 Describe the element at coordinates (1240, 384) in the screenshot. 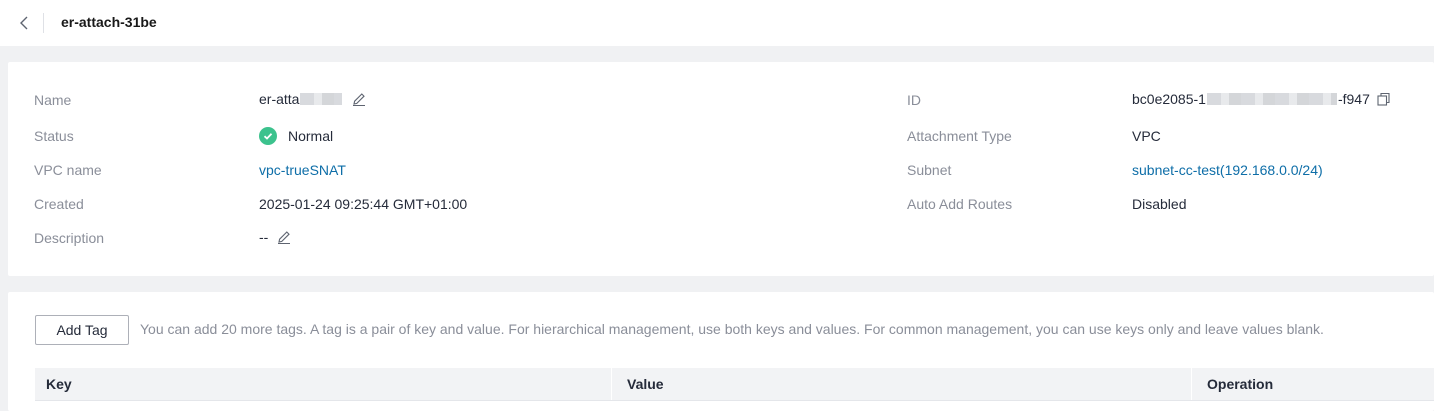

I see `column-header-operation: Operation` at that location.